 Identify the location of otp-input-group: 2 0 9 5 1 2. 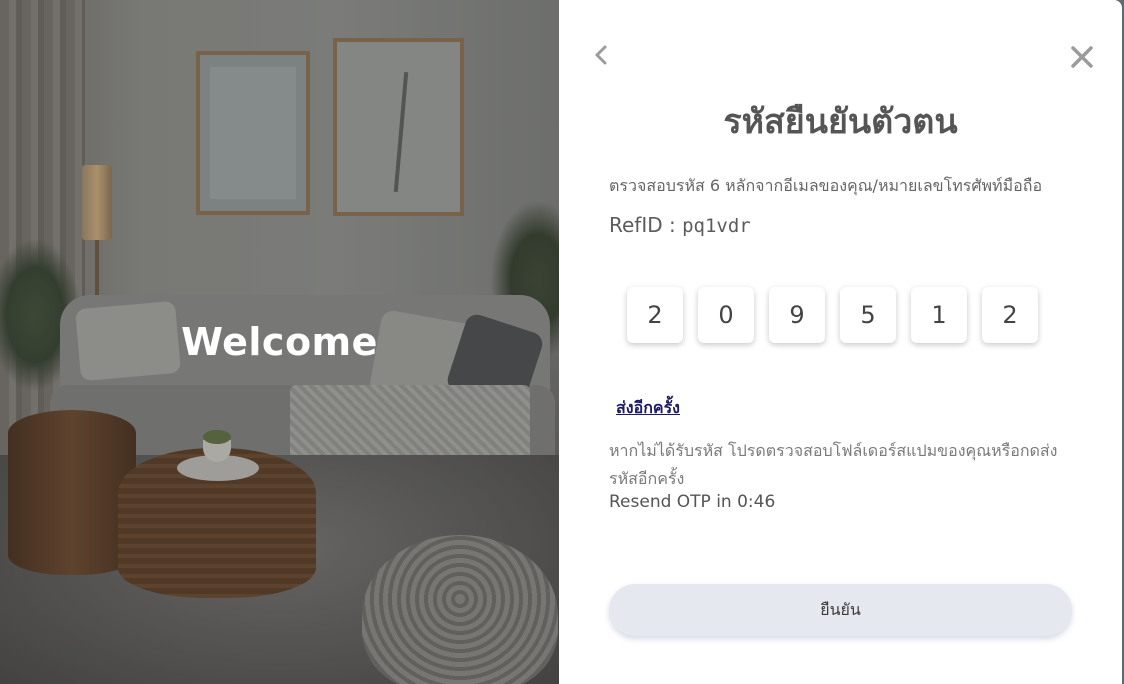
(832, 315).